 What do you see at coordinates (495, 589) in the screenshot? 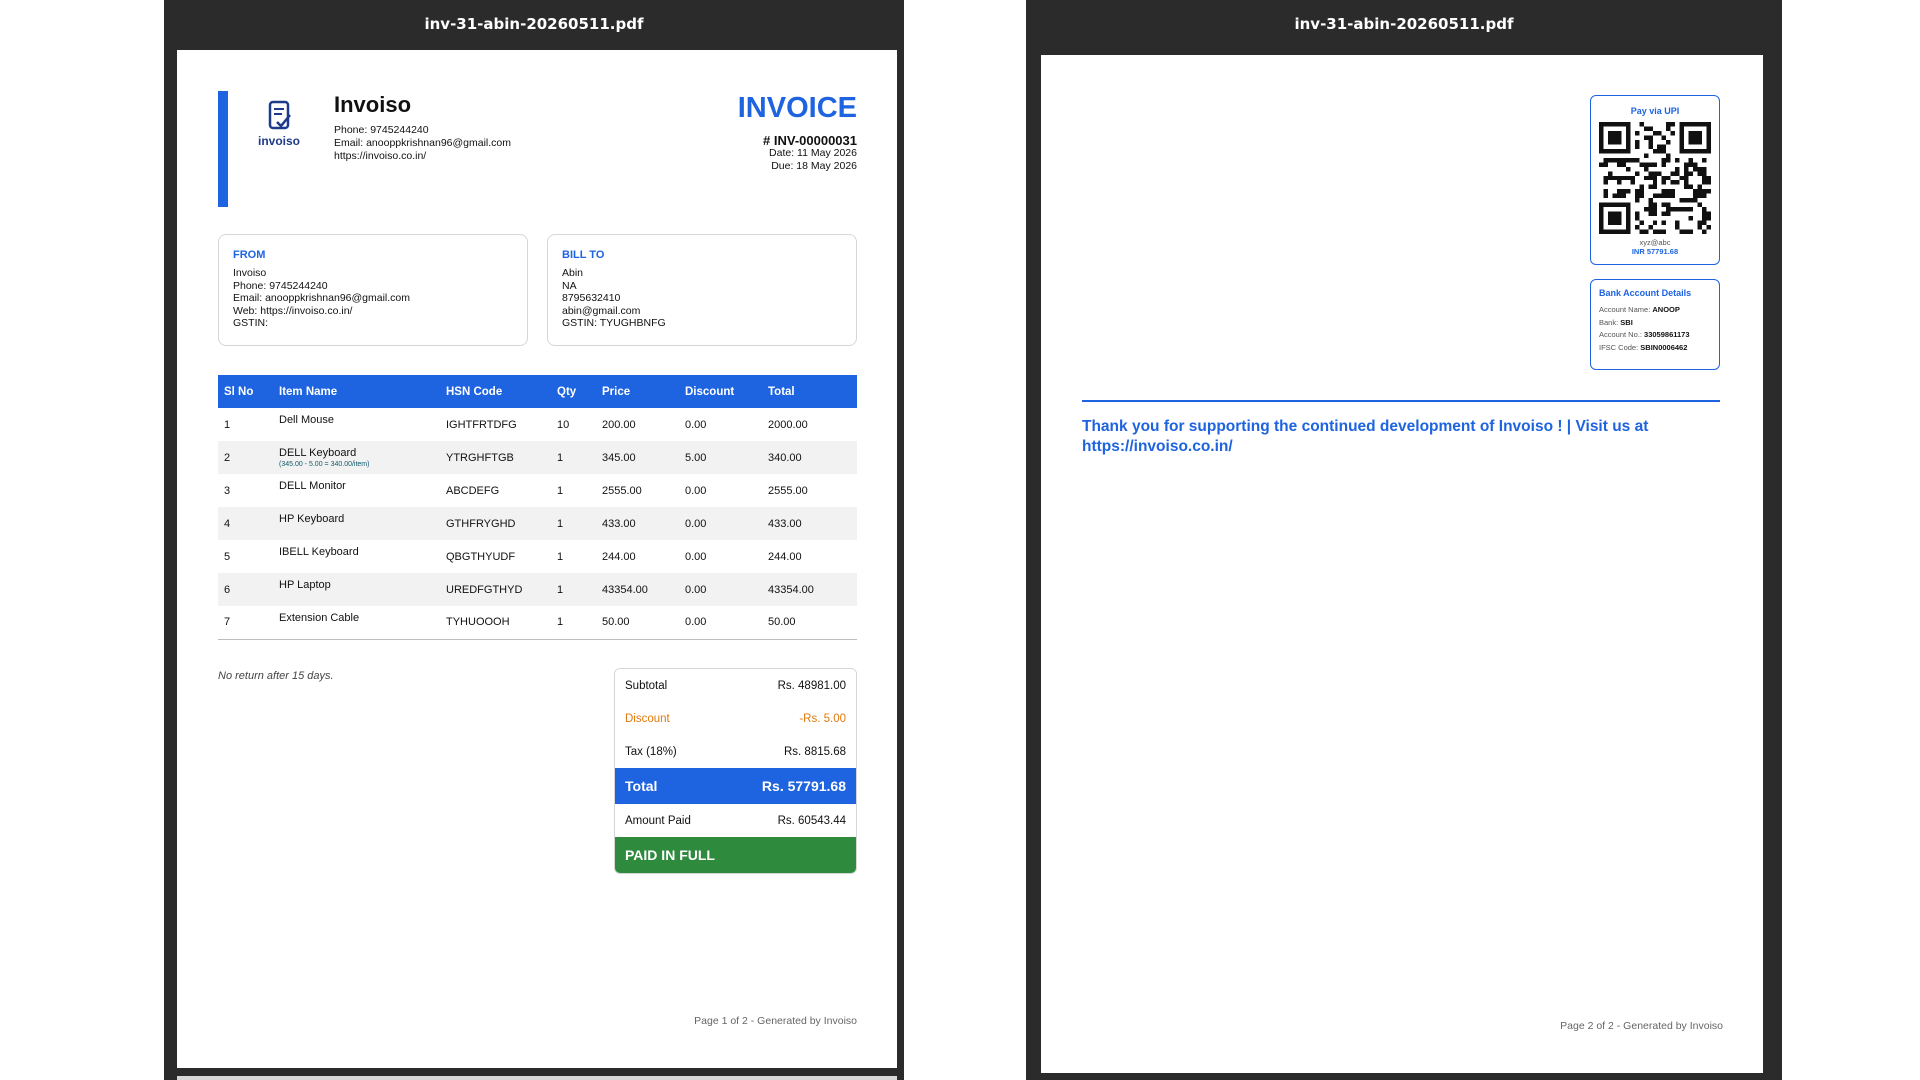
I see `cell-hsn: UREDFGTHYD` at bounding box center [495, 589].